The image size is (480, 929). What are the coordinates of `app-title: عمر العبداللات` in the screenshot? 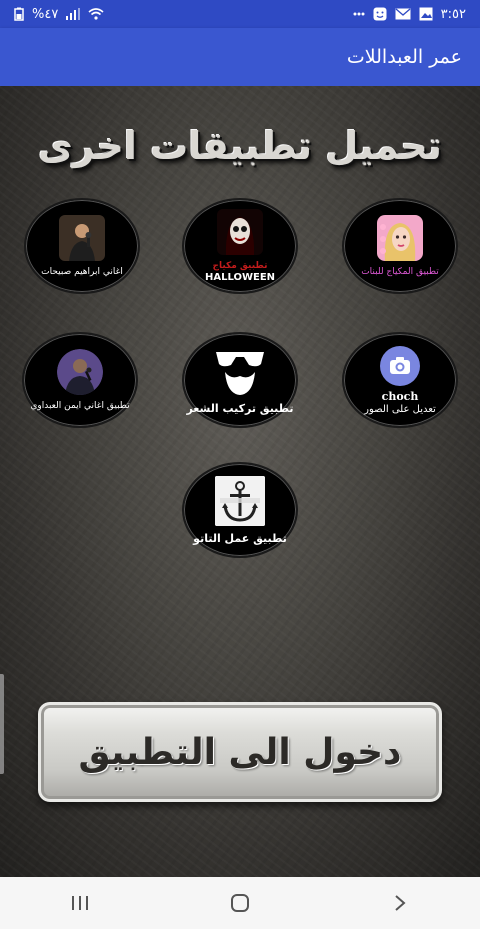 It's located at (404, 57).